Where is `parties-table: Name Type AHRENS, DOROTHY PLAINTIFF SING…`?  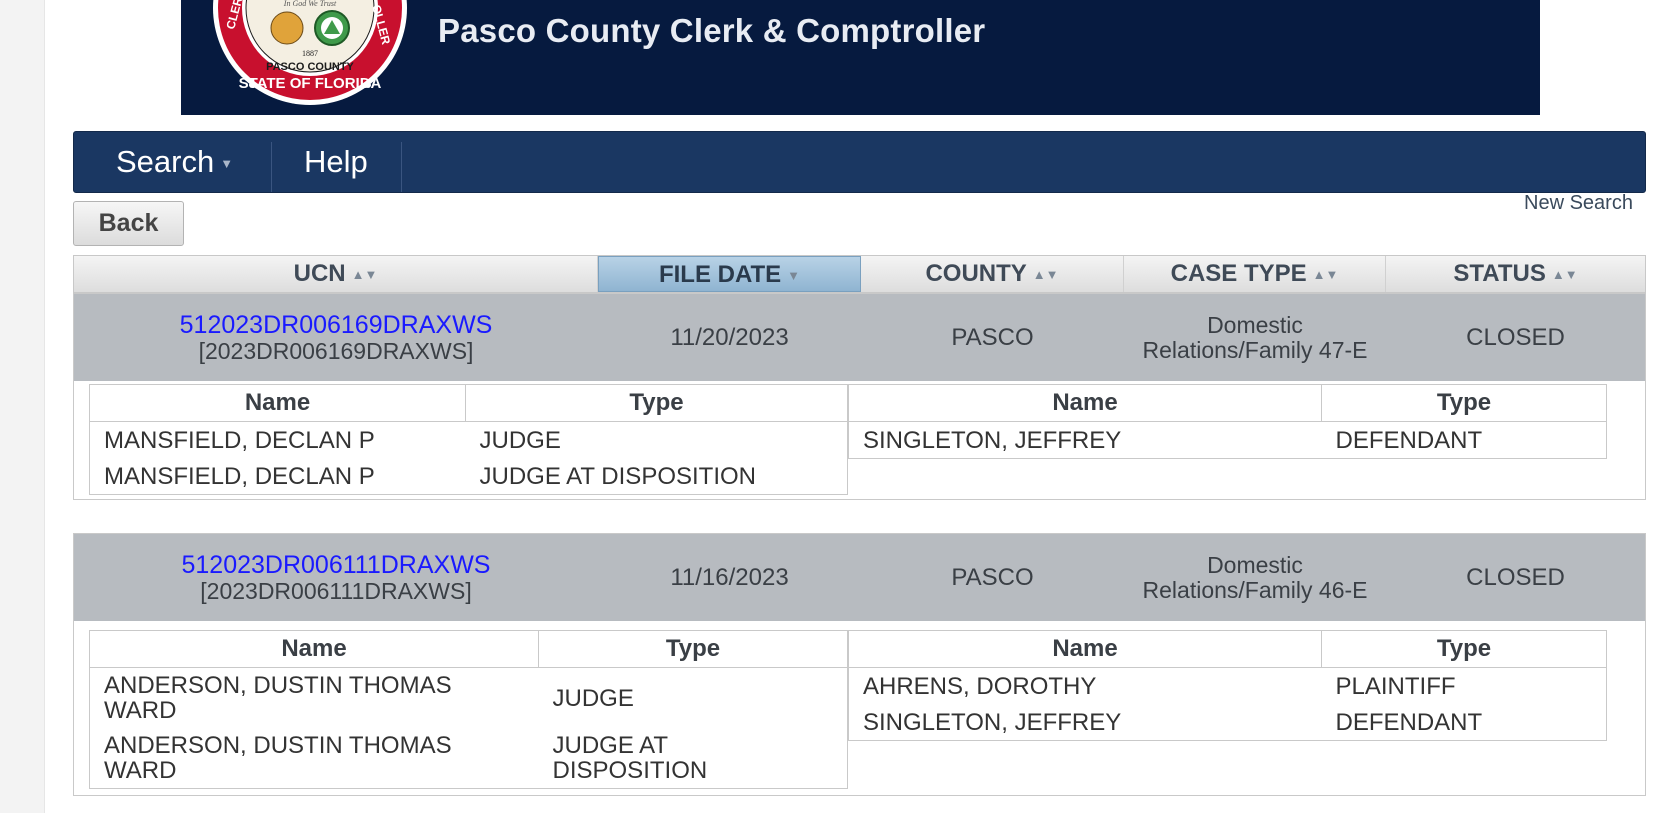 parties-table: Name Type AHRENS, DOROTHY PLAINTIFF SING… is located at coordinates (1227, 685).